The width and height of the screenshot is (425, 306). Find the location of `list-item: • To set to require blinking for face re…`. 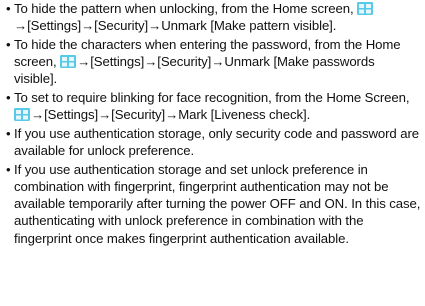

list-item: • To set to require blinking for face re… is located at coordinates (213, 106).